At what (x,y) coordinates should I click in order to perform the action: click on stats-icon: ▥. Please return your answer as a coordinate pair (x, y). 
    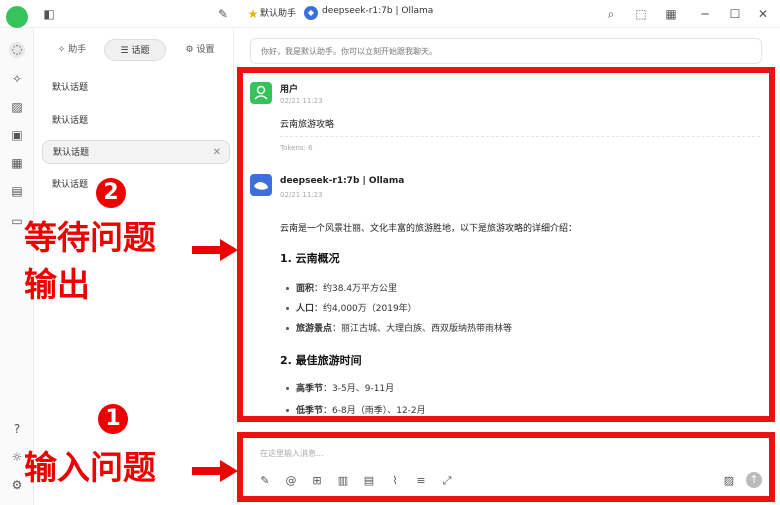
    Looking at the image, I should click on (343, 481).